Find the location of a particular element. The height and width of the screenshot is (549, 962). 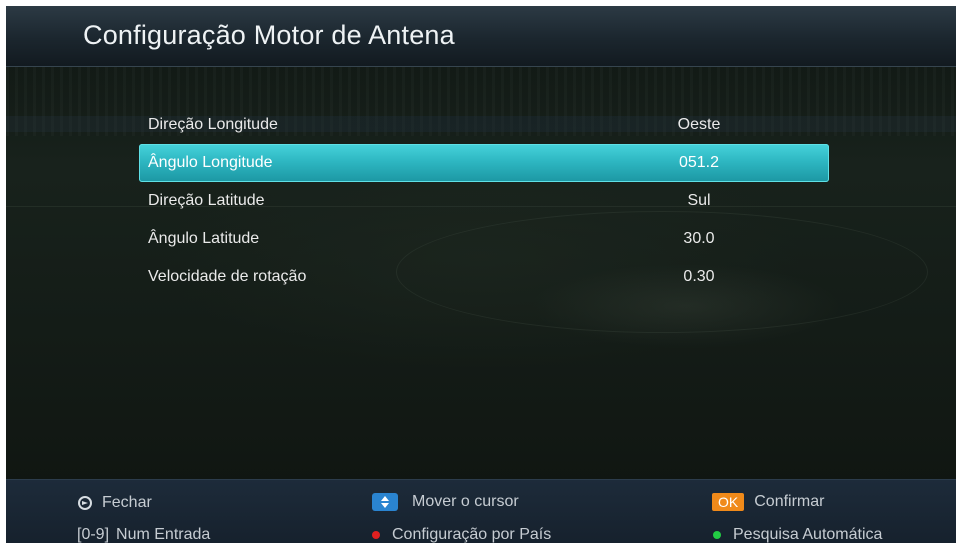

menu-item-label: Ângulo Latitude is located at coordinates (204, 238).